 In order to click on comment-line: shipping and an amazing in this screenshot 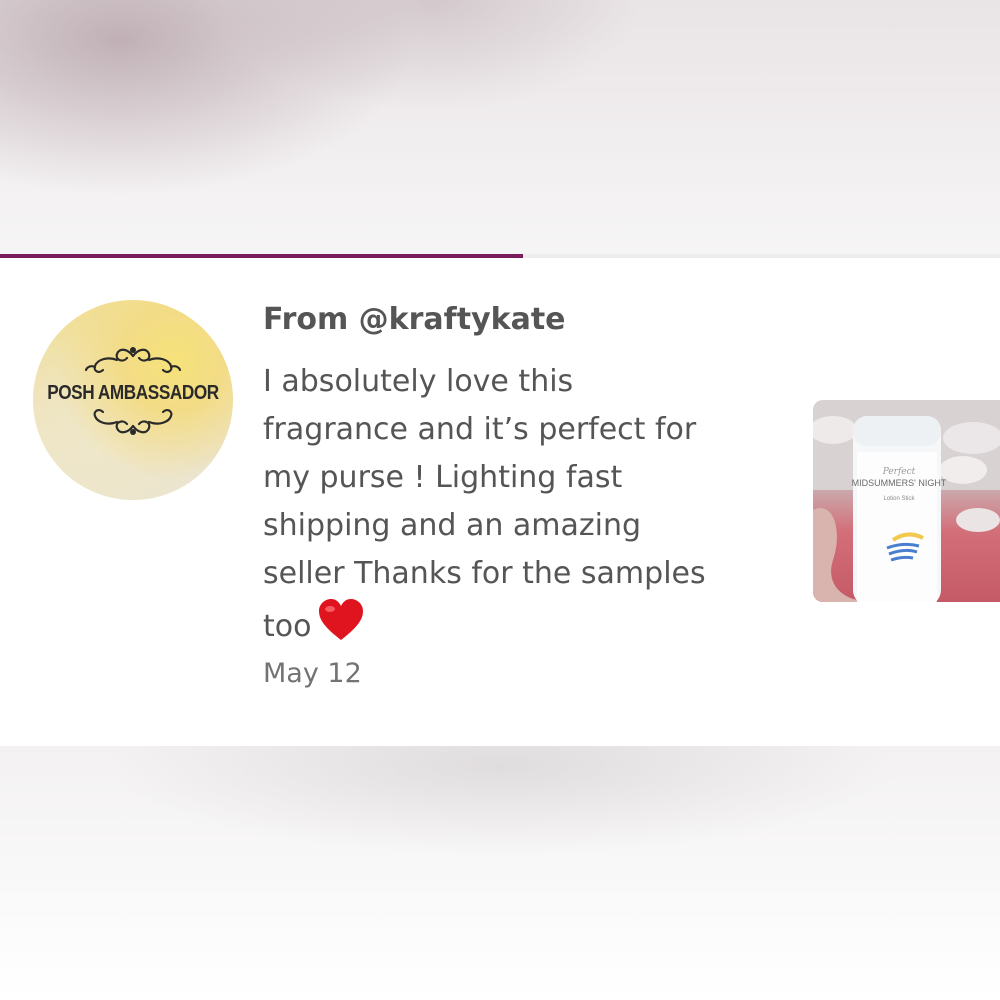, I will do `click(452, 525)`.